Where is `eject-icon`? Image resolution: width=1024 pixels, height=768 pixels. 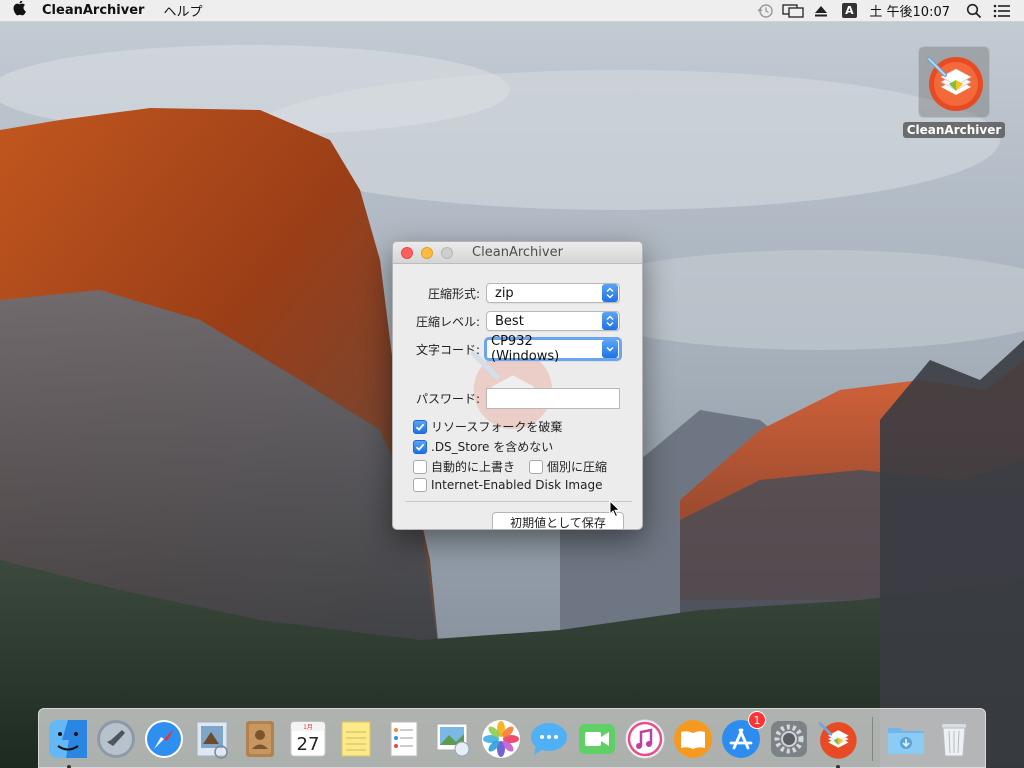 eject-icon is located at coordinates (821, 11).